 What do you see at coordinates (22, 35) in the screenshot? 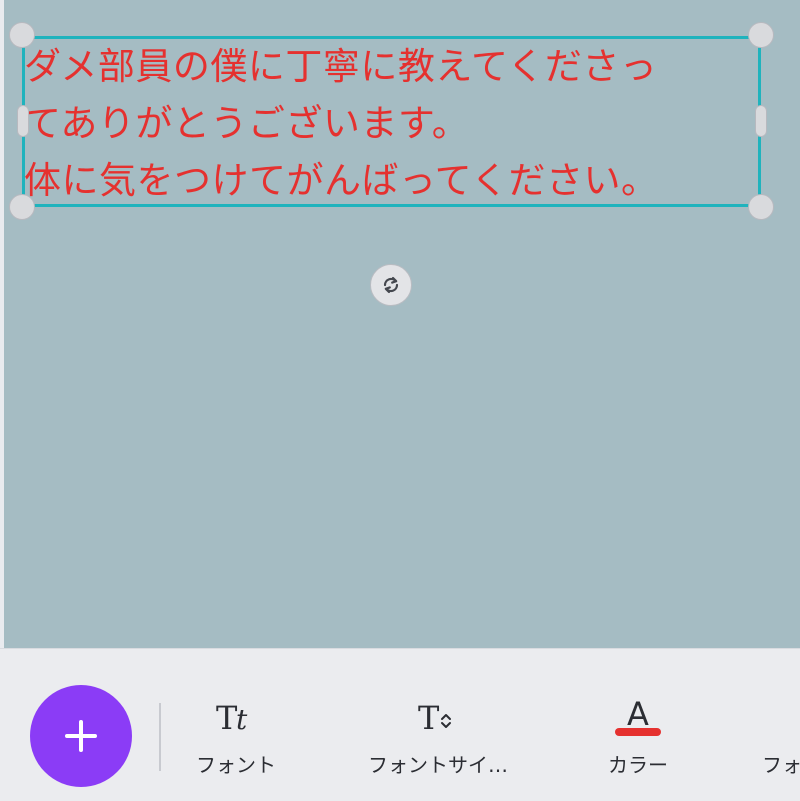
I see `resize-handle-top-left` at bounding box center [22, 35].